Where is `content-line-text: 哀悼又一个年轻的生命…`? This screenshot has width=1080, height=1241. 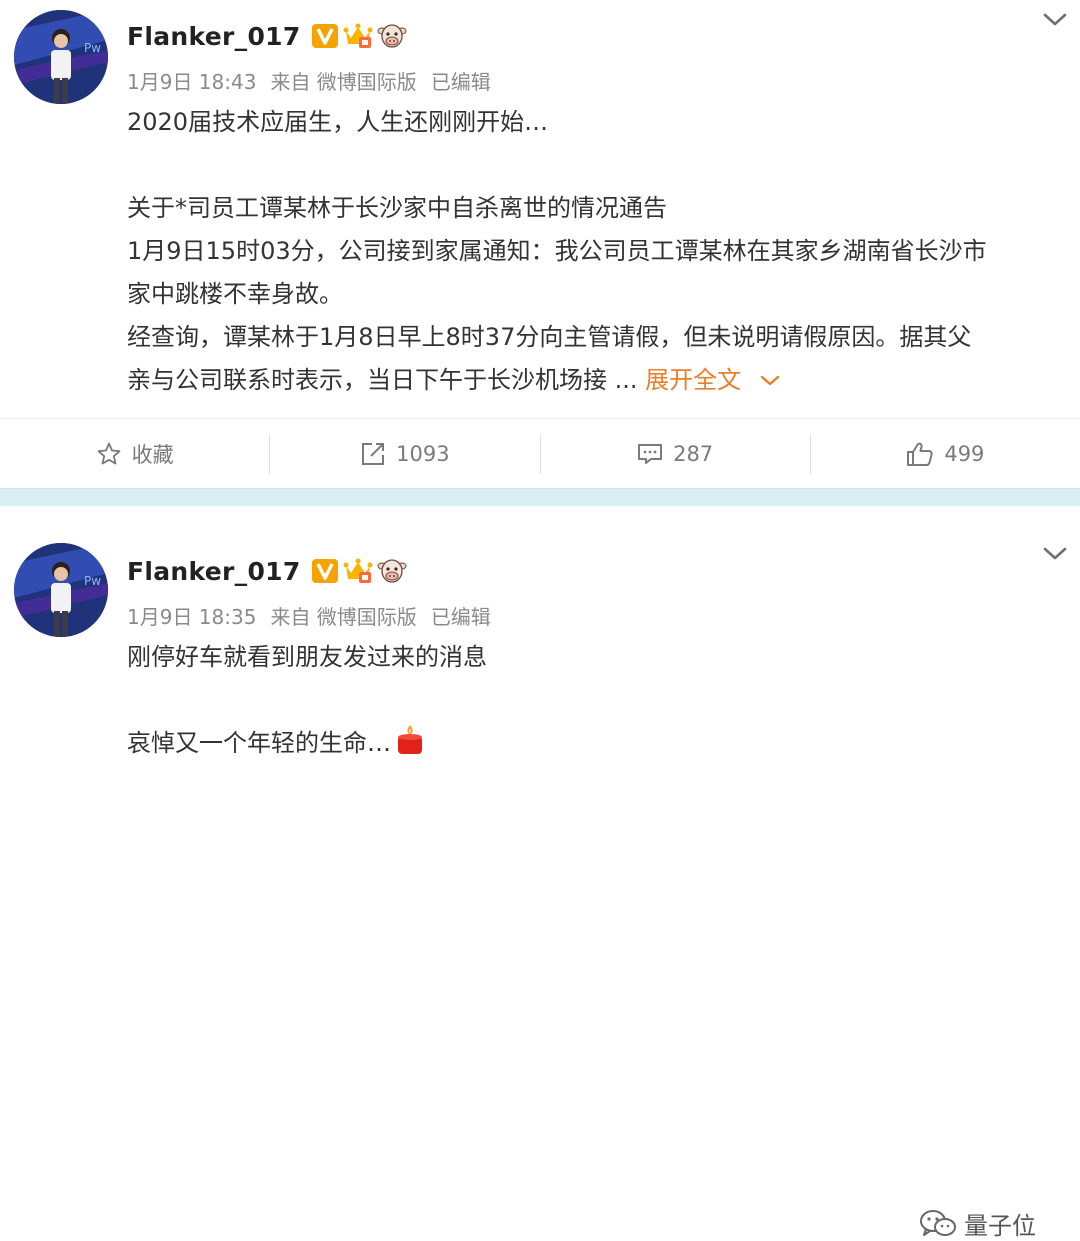
content-line-text: 哀悼又一个年轻的生命… is located at coordinates (259, 743).